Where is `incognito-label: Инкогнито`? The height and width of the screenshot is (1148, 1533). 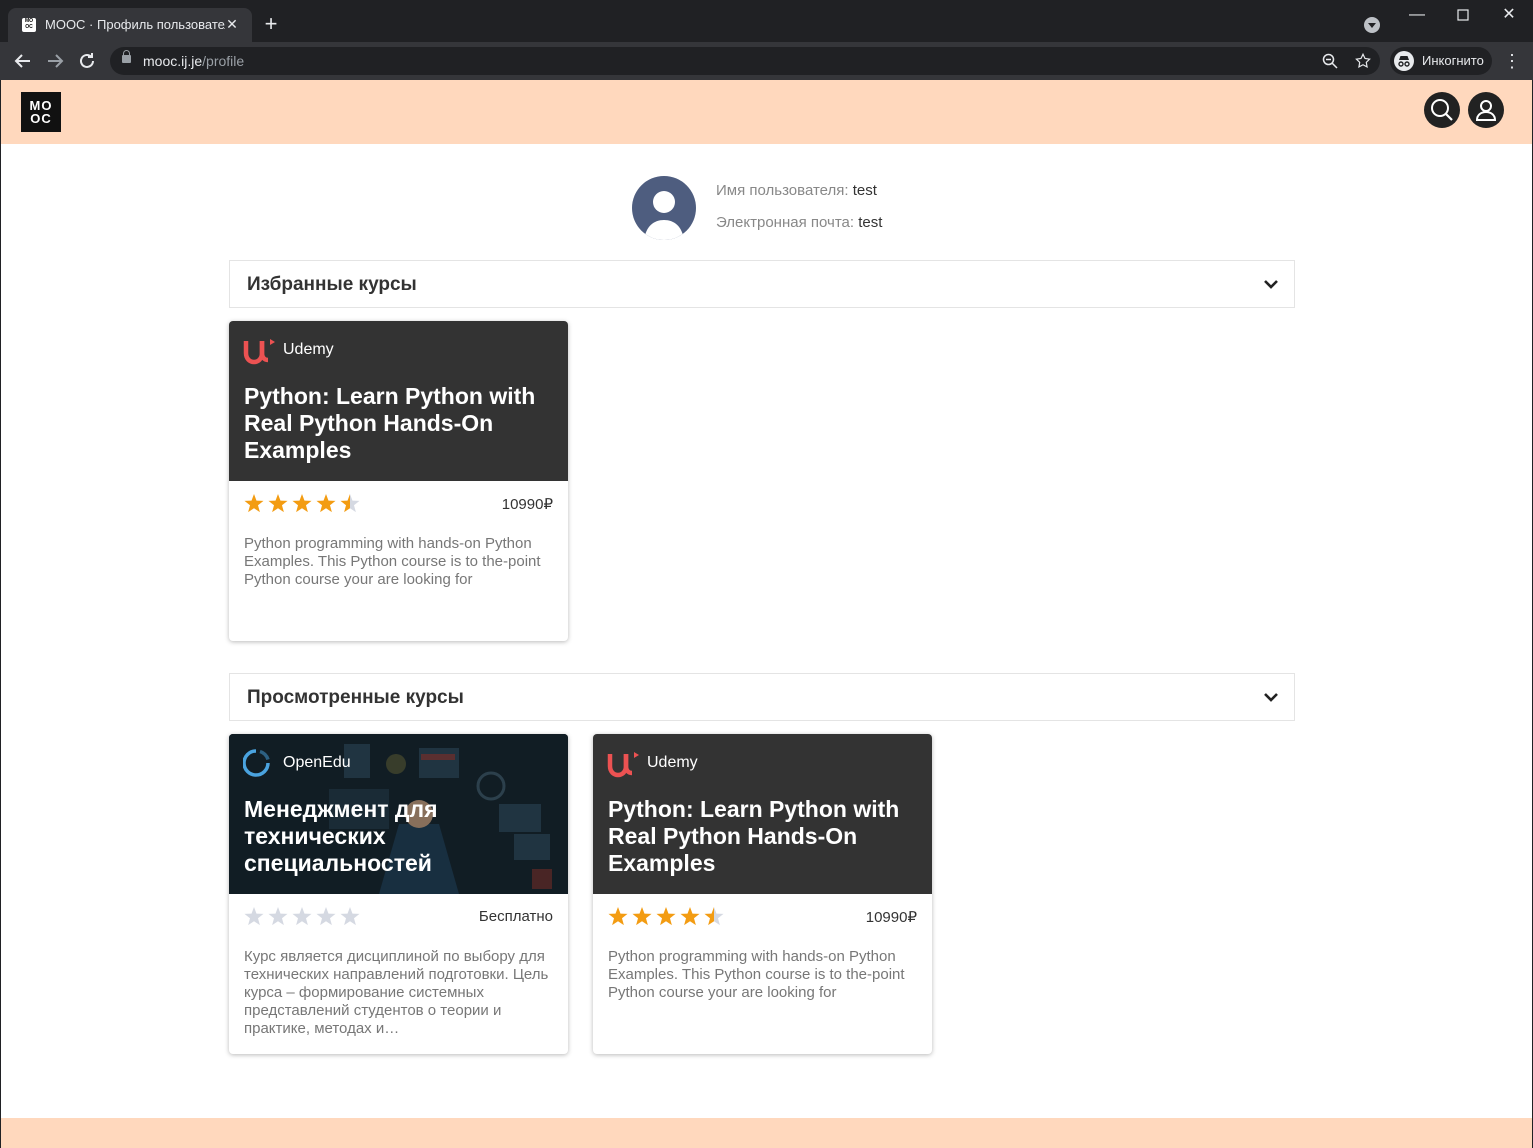
incognito-label: Инкогнито is located at coordinates (1453, 60).